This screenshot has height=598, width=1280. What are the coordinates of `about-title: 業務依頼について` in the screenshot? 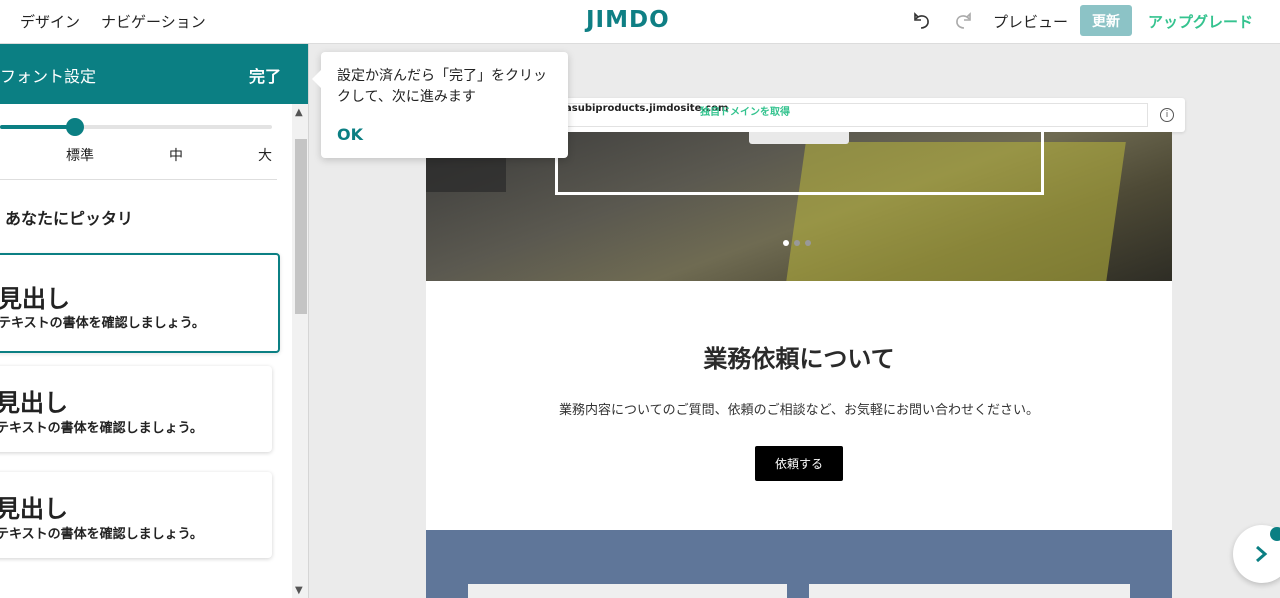 It's located at (799, 359).